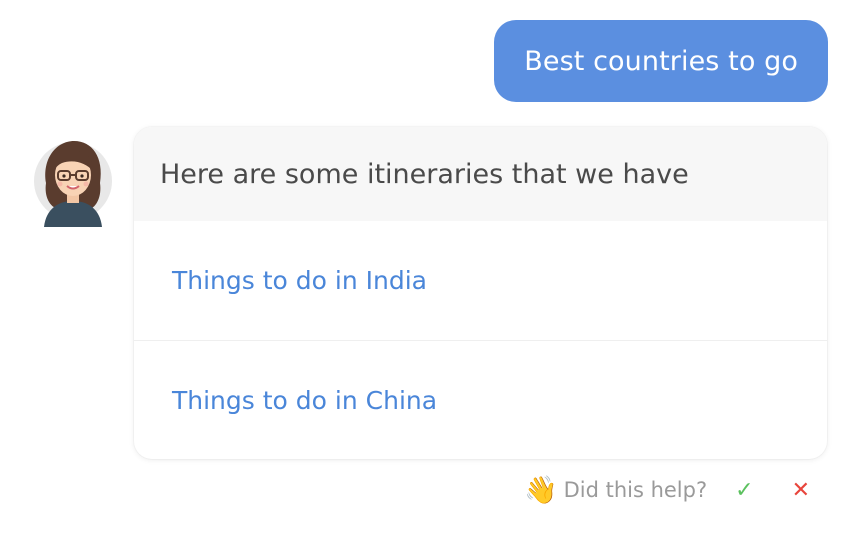 The width and height of the screenshot is (850, 538). I want to click on feedback-row: 👋 Did this help? ✓ ✕, so click(667, 490).